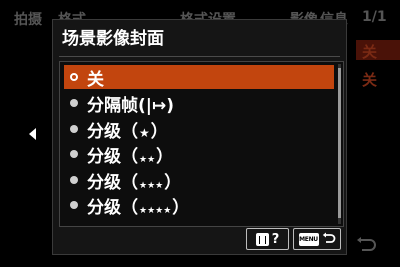 This screenshot has height=267, width=400. Describe the element at coordinates (308, 239) in the screenshot. I see `menu-icon: MENU` at that location.